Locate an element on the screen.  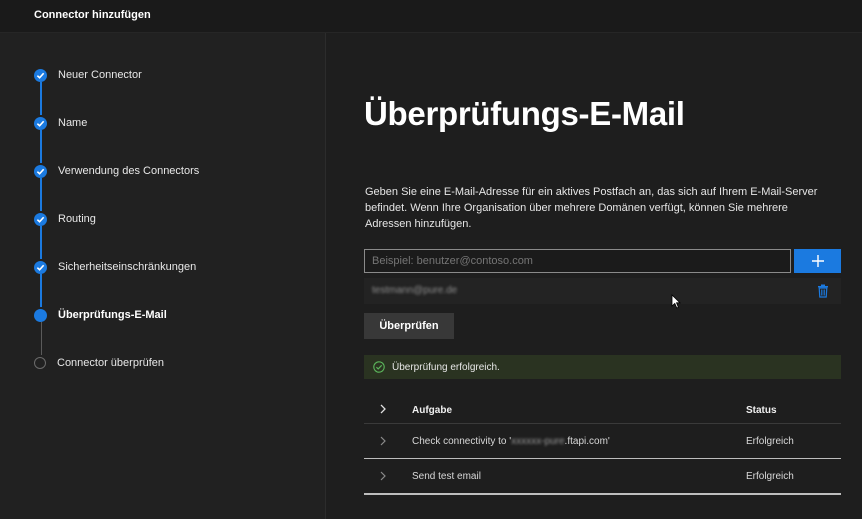
page-title: Überprüfungs-E-Mail is located at coordinates (524, 113).